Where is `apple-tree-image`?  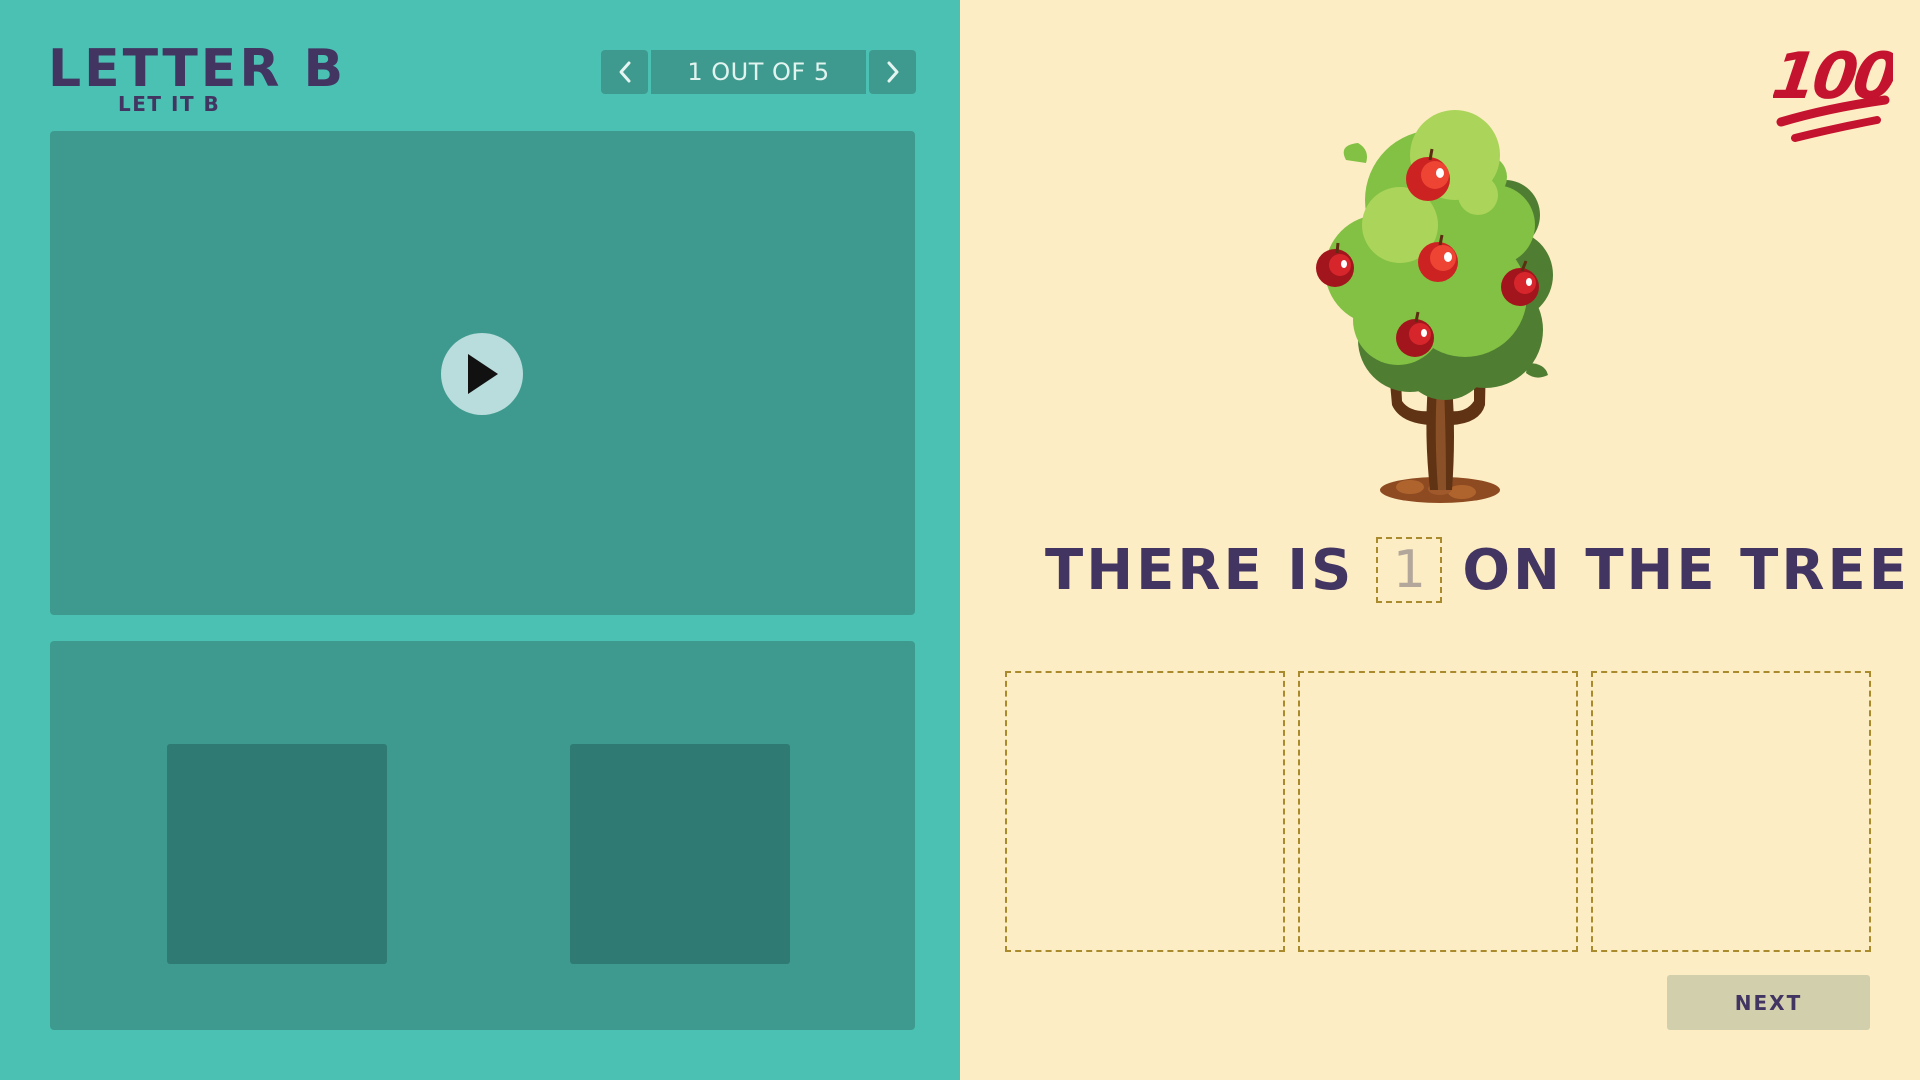 apple-tree-image is located at coordinates (1434, 306).